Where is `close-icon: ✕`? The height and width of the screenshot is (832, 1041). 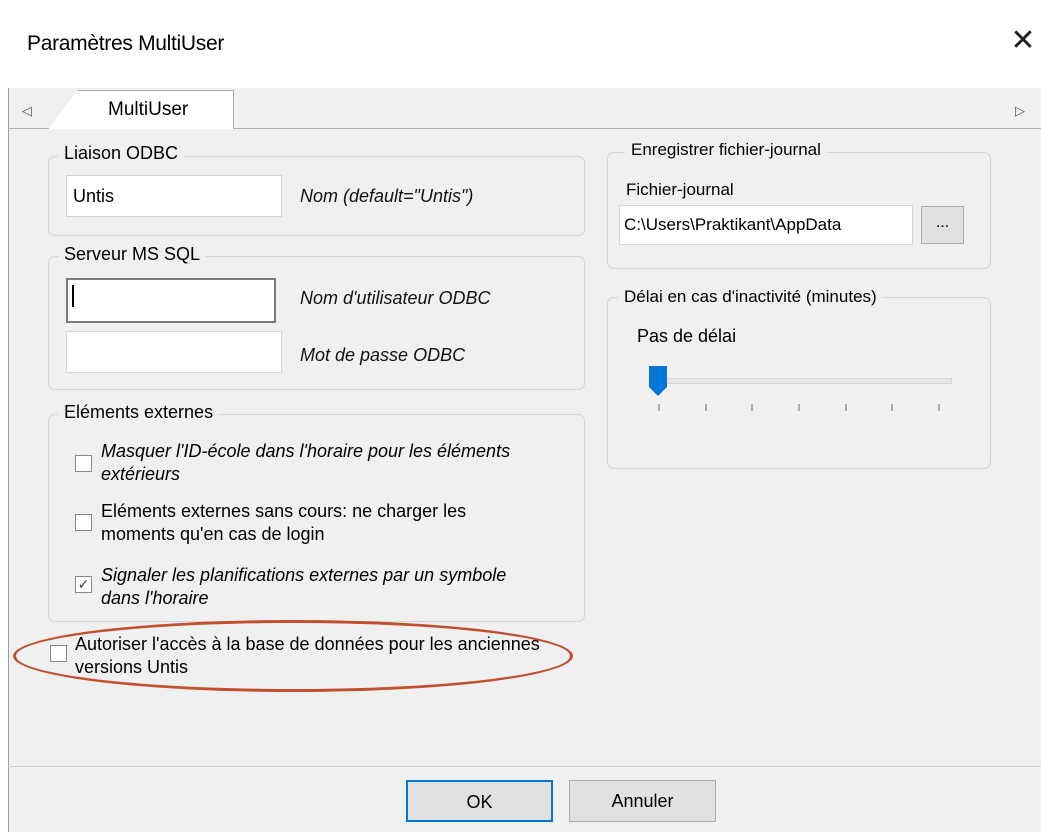
close-icon: ✕ is located at coordinates (1023, 41).